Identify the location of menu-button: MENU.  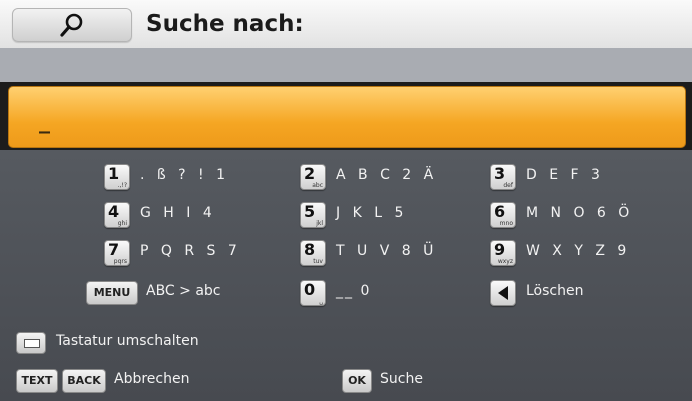
(112, 293).